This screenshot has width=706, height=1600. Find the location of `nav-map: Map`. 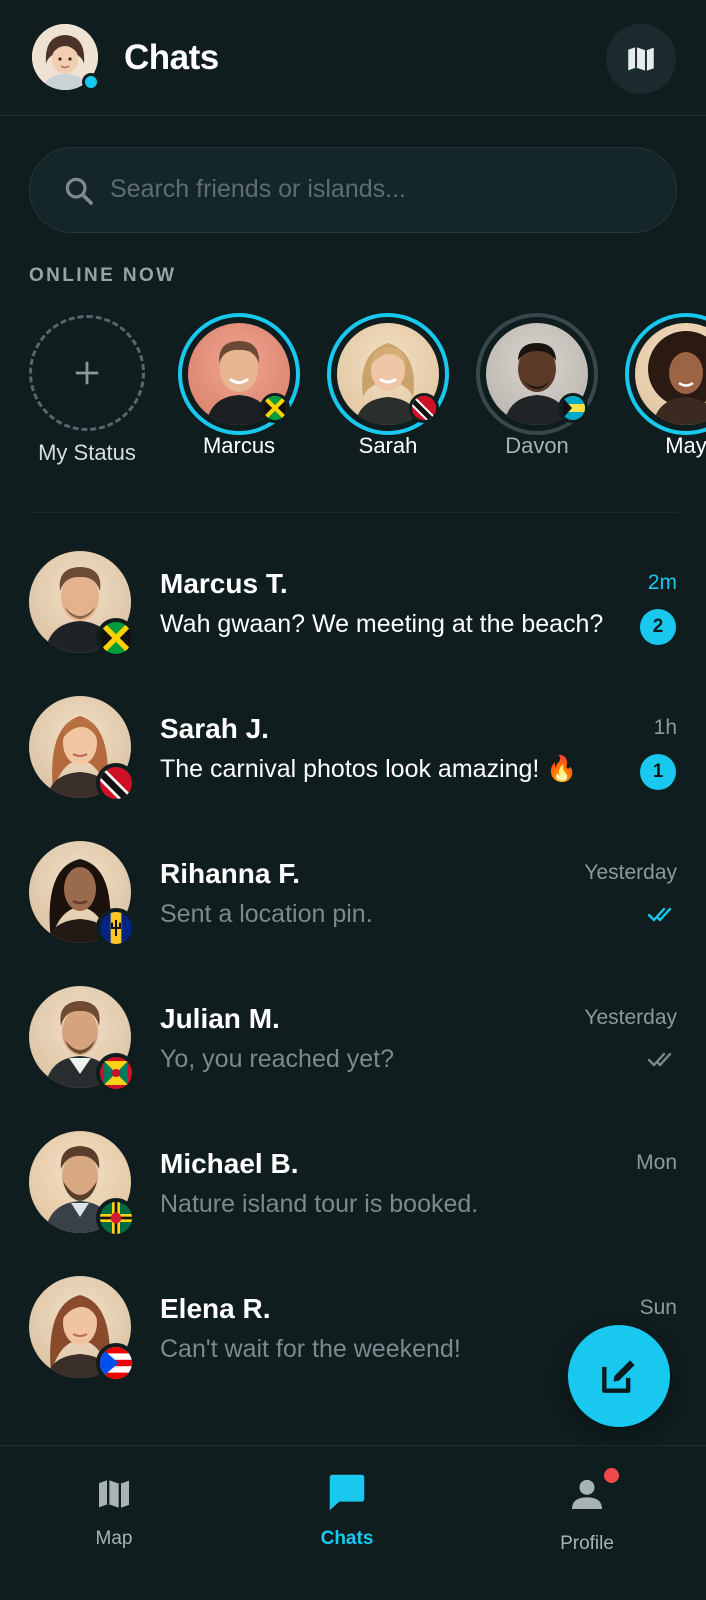

nav-map: Map is located at coordinates (114, 1511).